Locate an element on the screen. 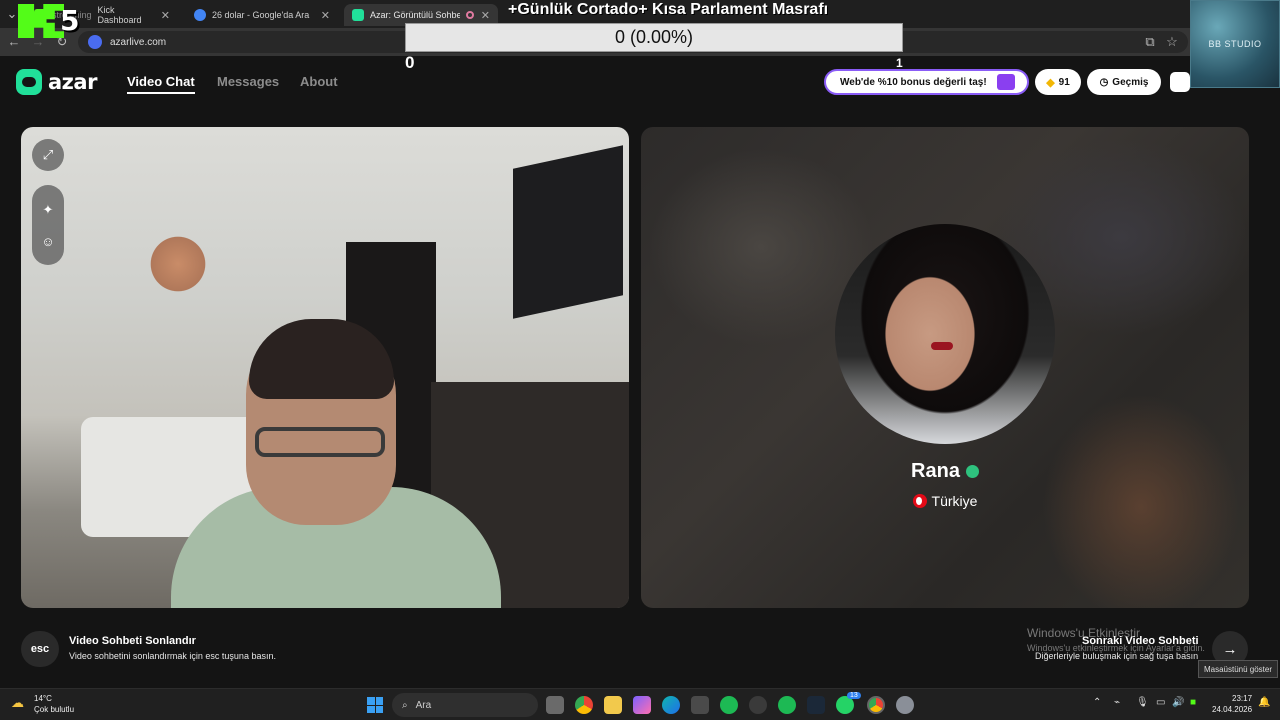  magic-wand-icon: ✦ is located at coordinates (48, 210).